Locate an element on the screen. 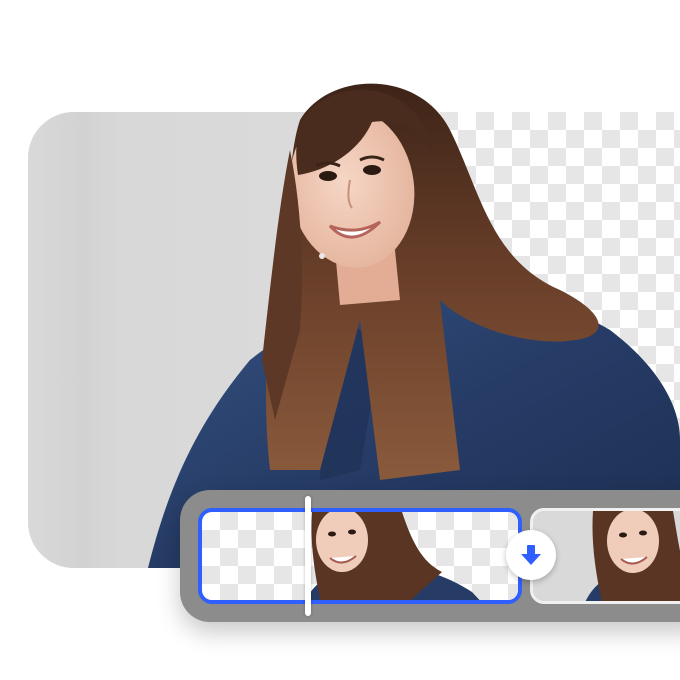 The image size is (680, 680). download-button is located at coordinates (531, 555).